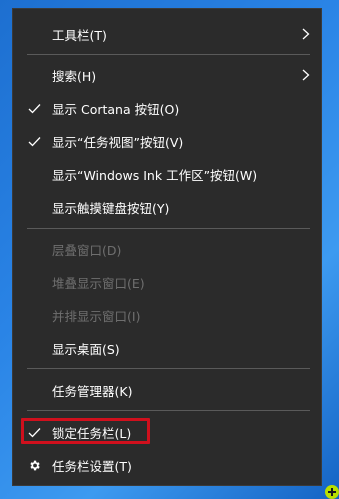 Image resolution: width=339 pixels, height=499 pixels. Describe the element at coordinates (167, 390) in the screenshot. I see `menu-item-task-manager: 任务管理器(K)` at that location.